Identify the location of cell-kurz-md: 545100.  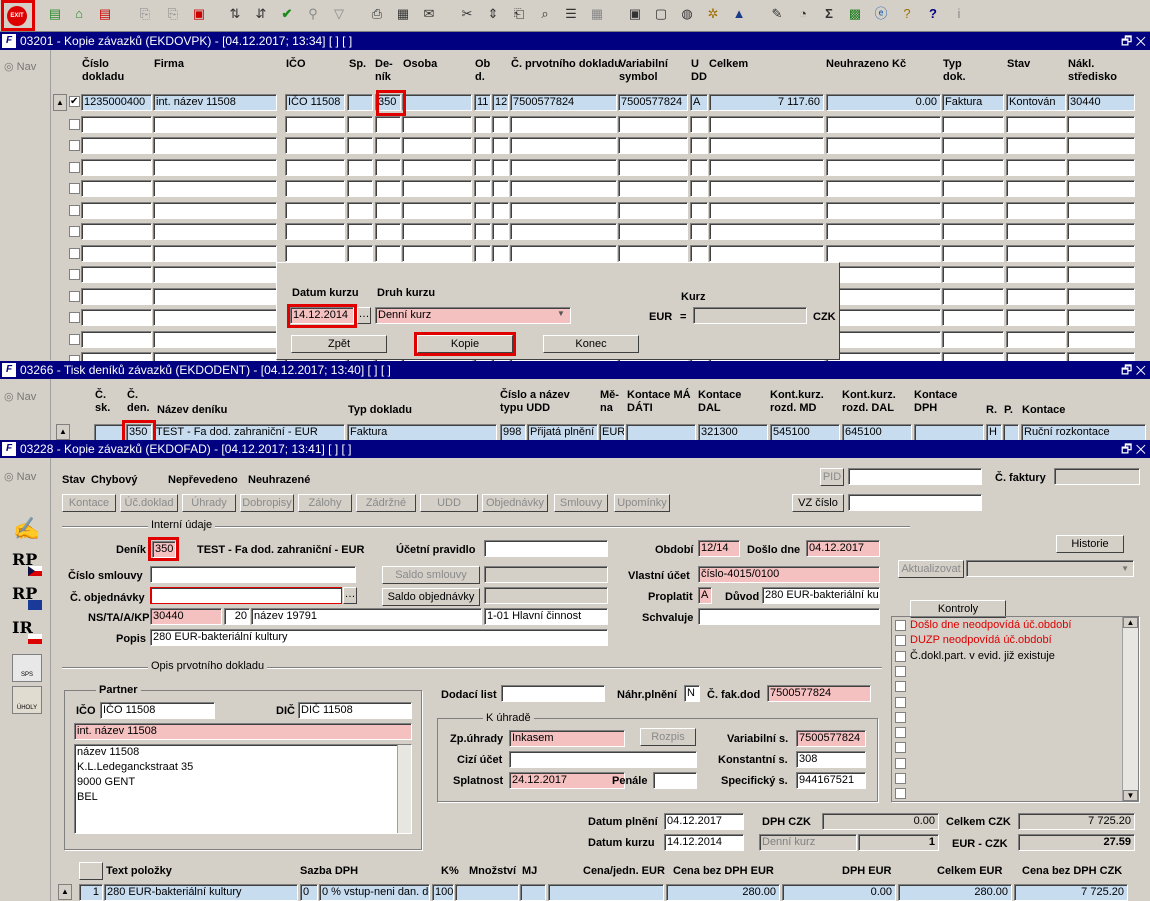
(805, 432).